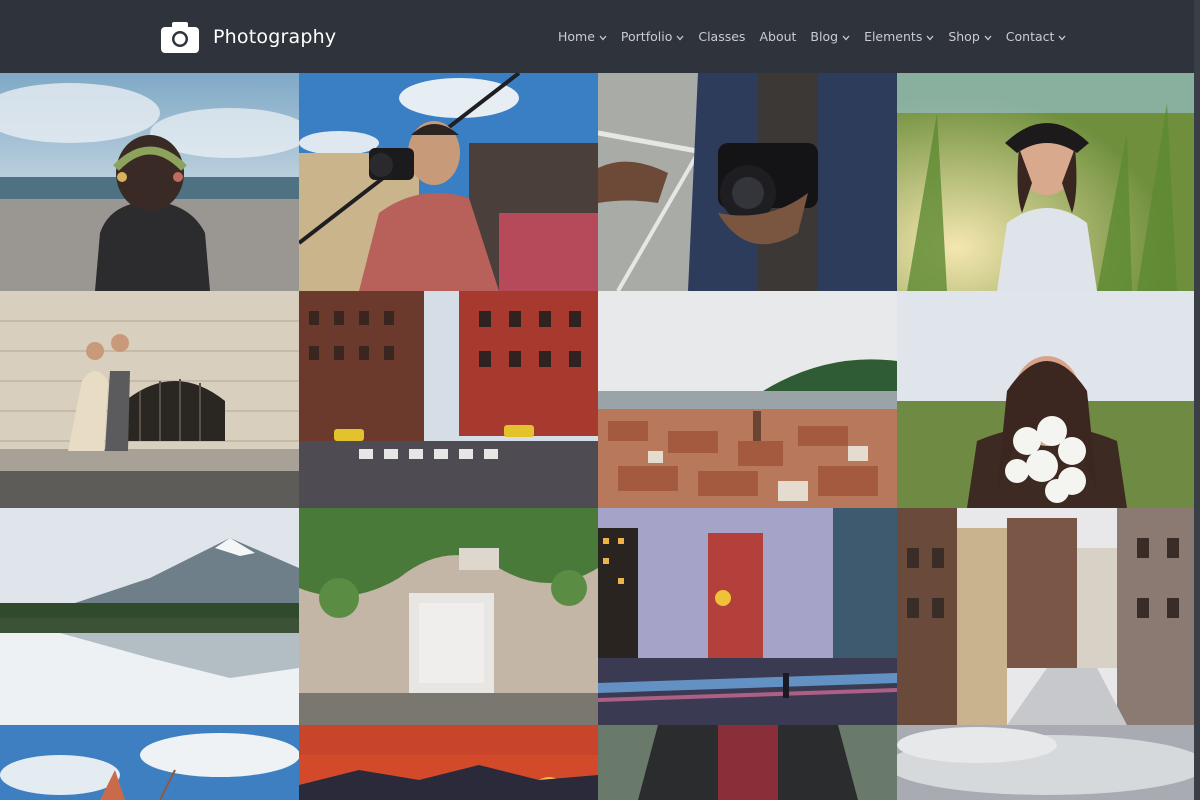  I want to click on nav-item-about: About, so click(777, 36).